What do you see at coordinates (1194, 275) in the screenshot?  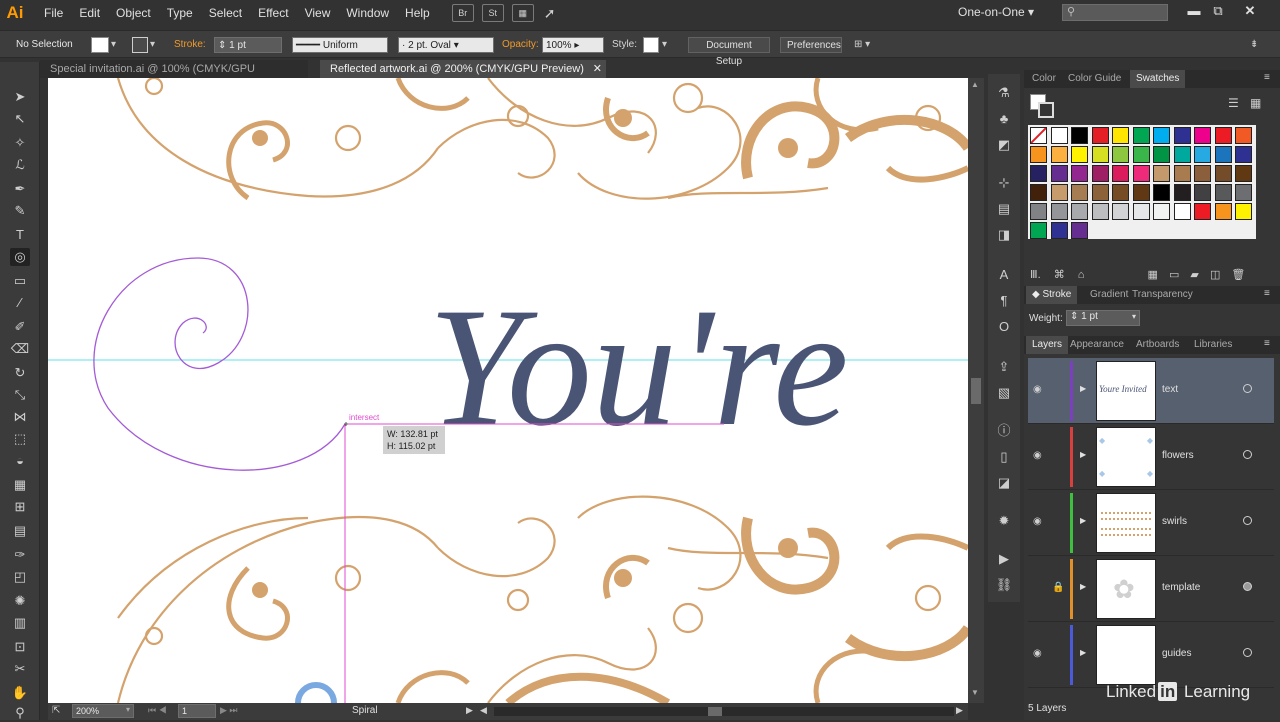 I see `new-folder-icon: ▰` at bounding box center [1194, 275].